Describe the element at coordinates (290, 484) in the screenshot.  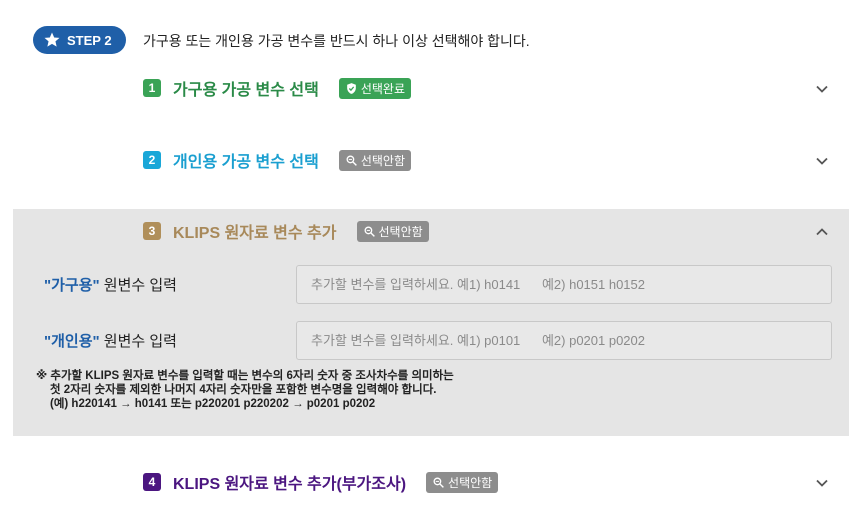
I see `section-title: KLIPS 원자료 변수 추가(부가조사)` at that location.